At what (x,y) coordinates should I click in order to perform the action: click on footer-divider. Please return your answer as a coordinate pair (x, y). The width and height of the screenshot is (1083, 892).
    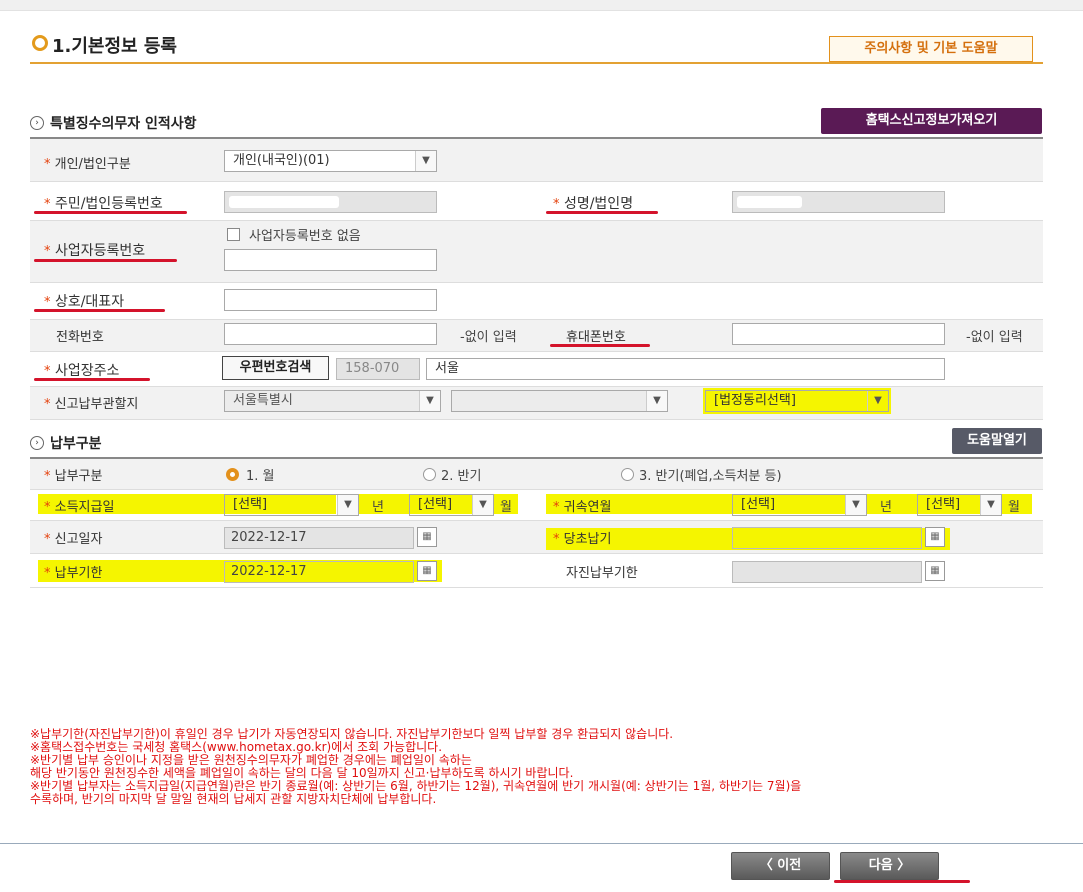
    Looking at the image, I should click on (541, 843).